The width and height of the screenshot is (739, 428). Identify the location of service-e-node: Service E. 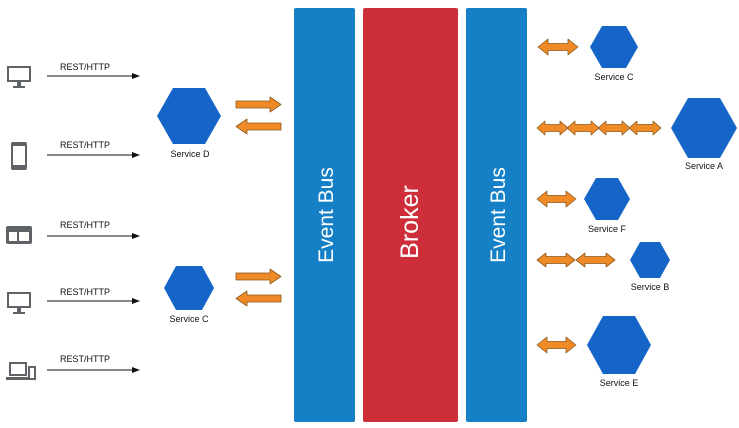
(619, 352).